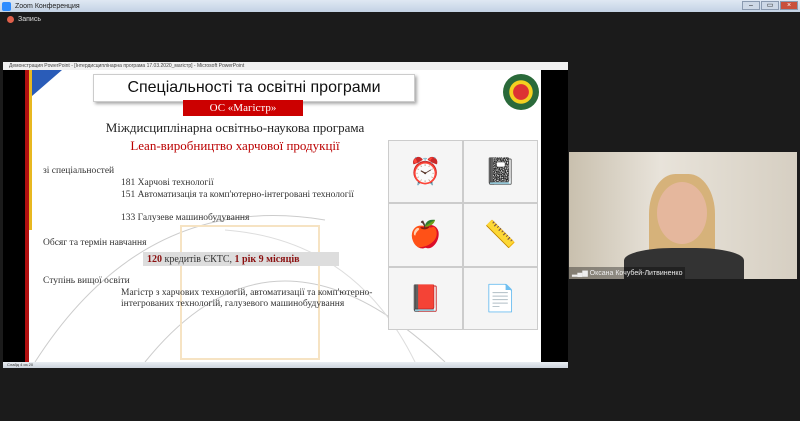 This screenshot has height=421, width=800. What do you see at coordinates (751, 5) in the screenshot?
I see `minimize-button: –` at bounding box center [751, 5].